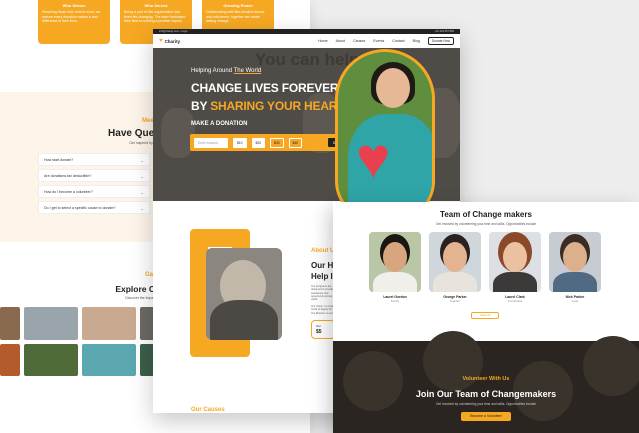  I want to click on nav-item-home: Home, so click(323, 41).